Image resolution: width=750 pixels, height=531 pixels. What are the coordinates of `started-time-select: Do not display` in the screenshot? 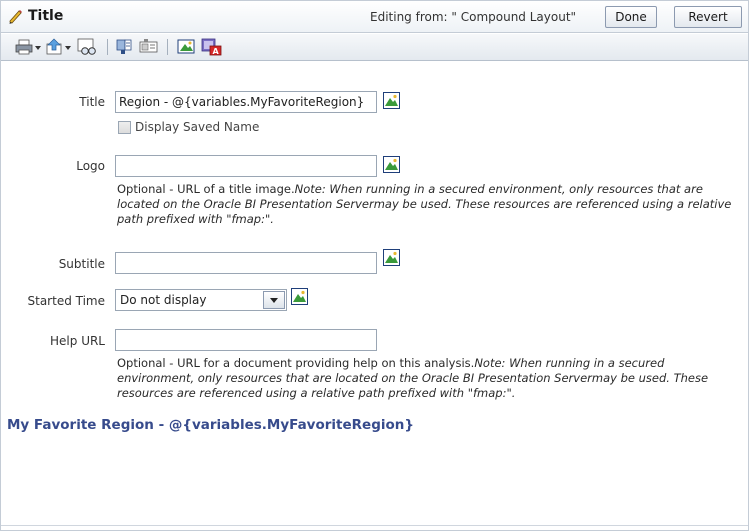 It's located at (201, 300).